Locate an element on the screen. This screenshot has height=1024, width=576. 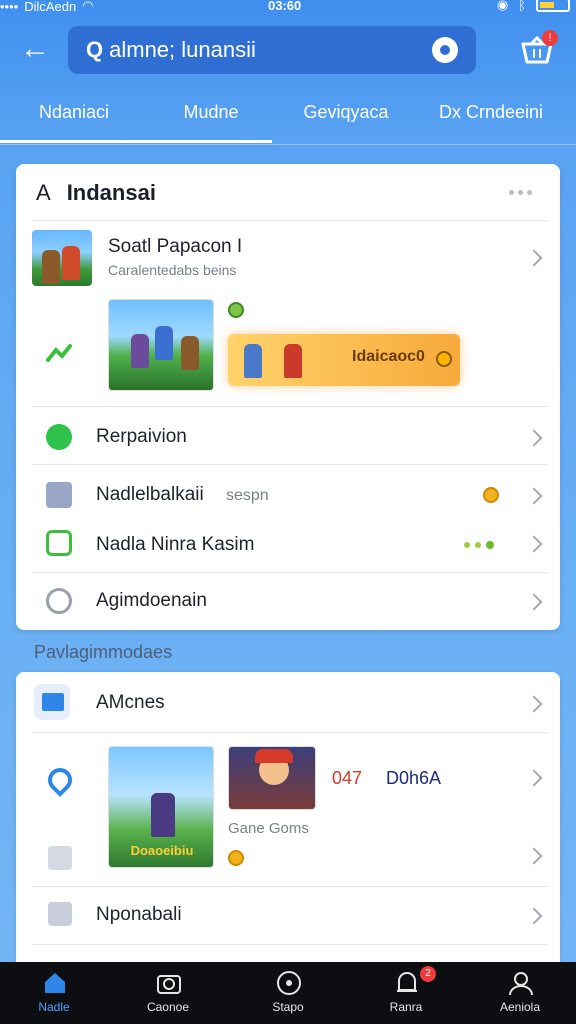
section-label: Pavlagimmodaes is located at coordinates (103, 652).